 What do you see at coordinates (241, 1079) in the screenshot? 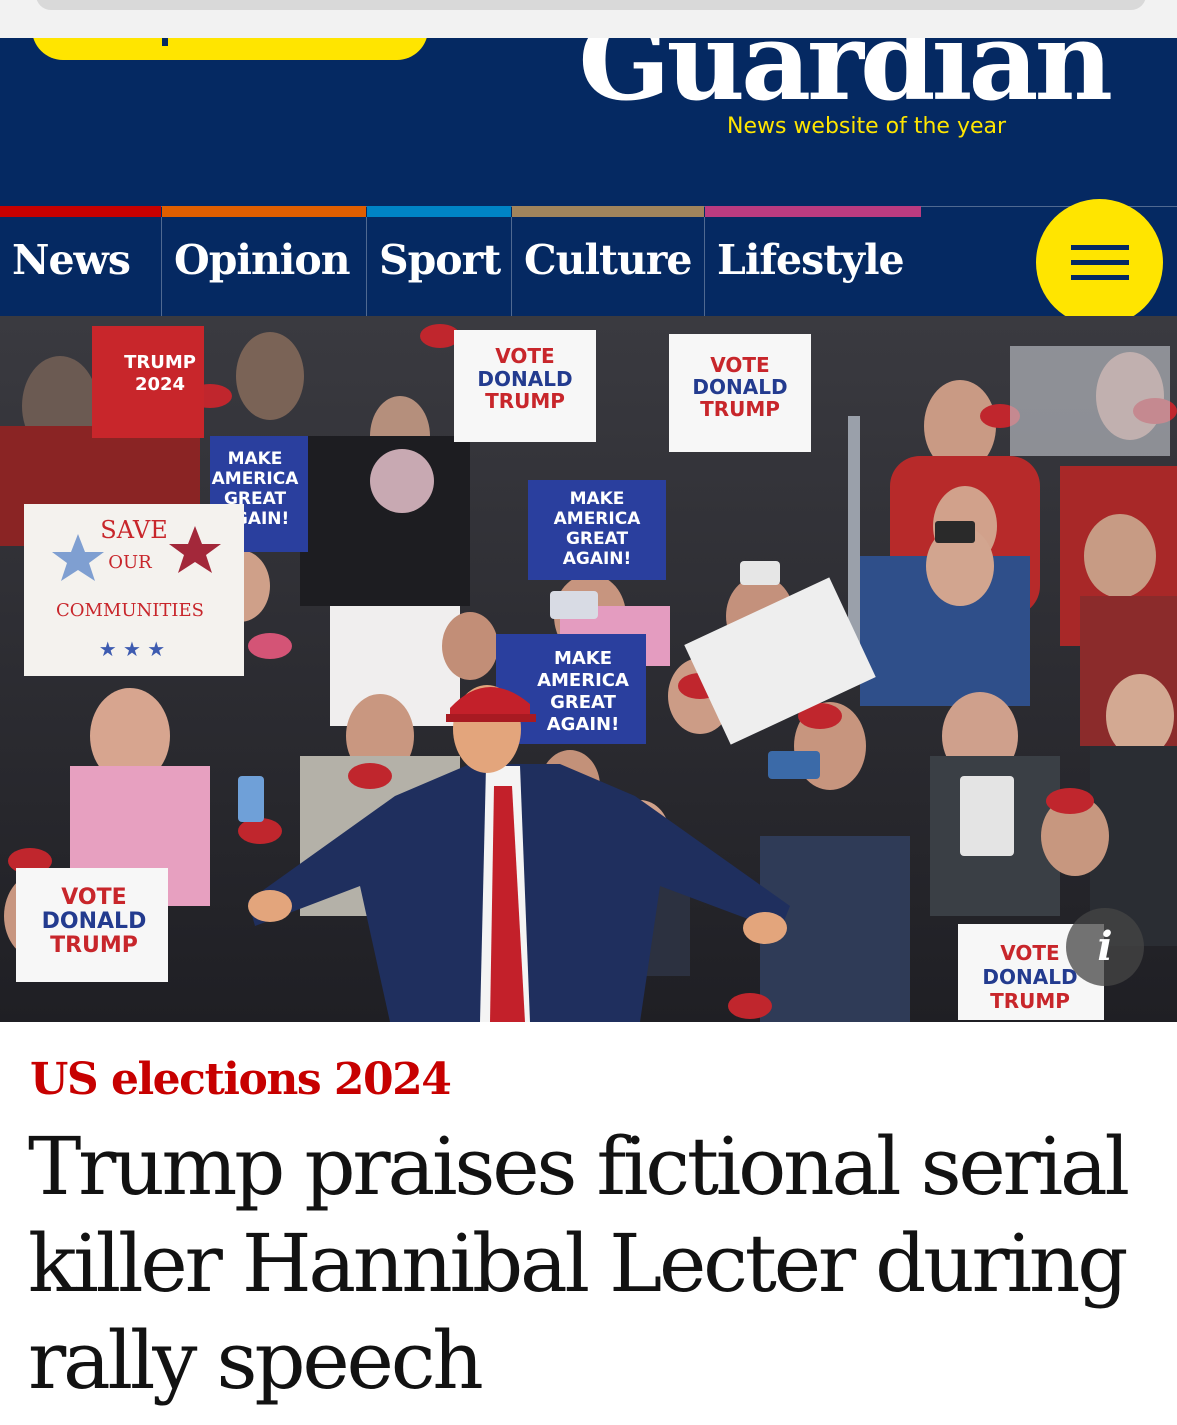
I see `section-kicker: US elections 2024` at bounding box center [241, 1079].